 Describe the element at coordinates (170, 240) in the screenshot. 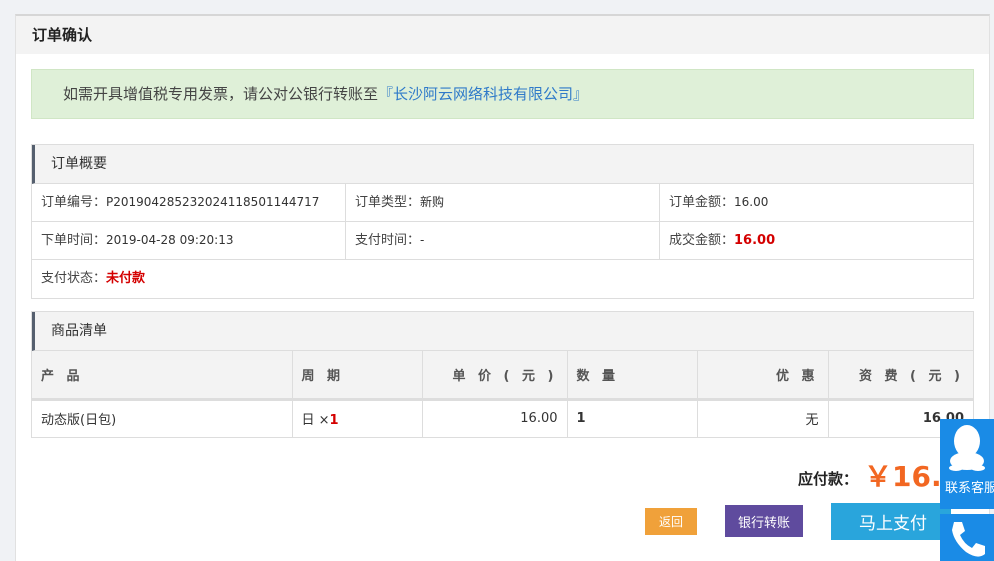

I see `order-time-value: 2019-04-28 09:20:13` at that location.